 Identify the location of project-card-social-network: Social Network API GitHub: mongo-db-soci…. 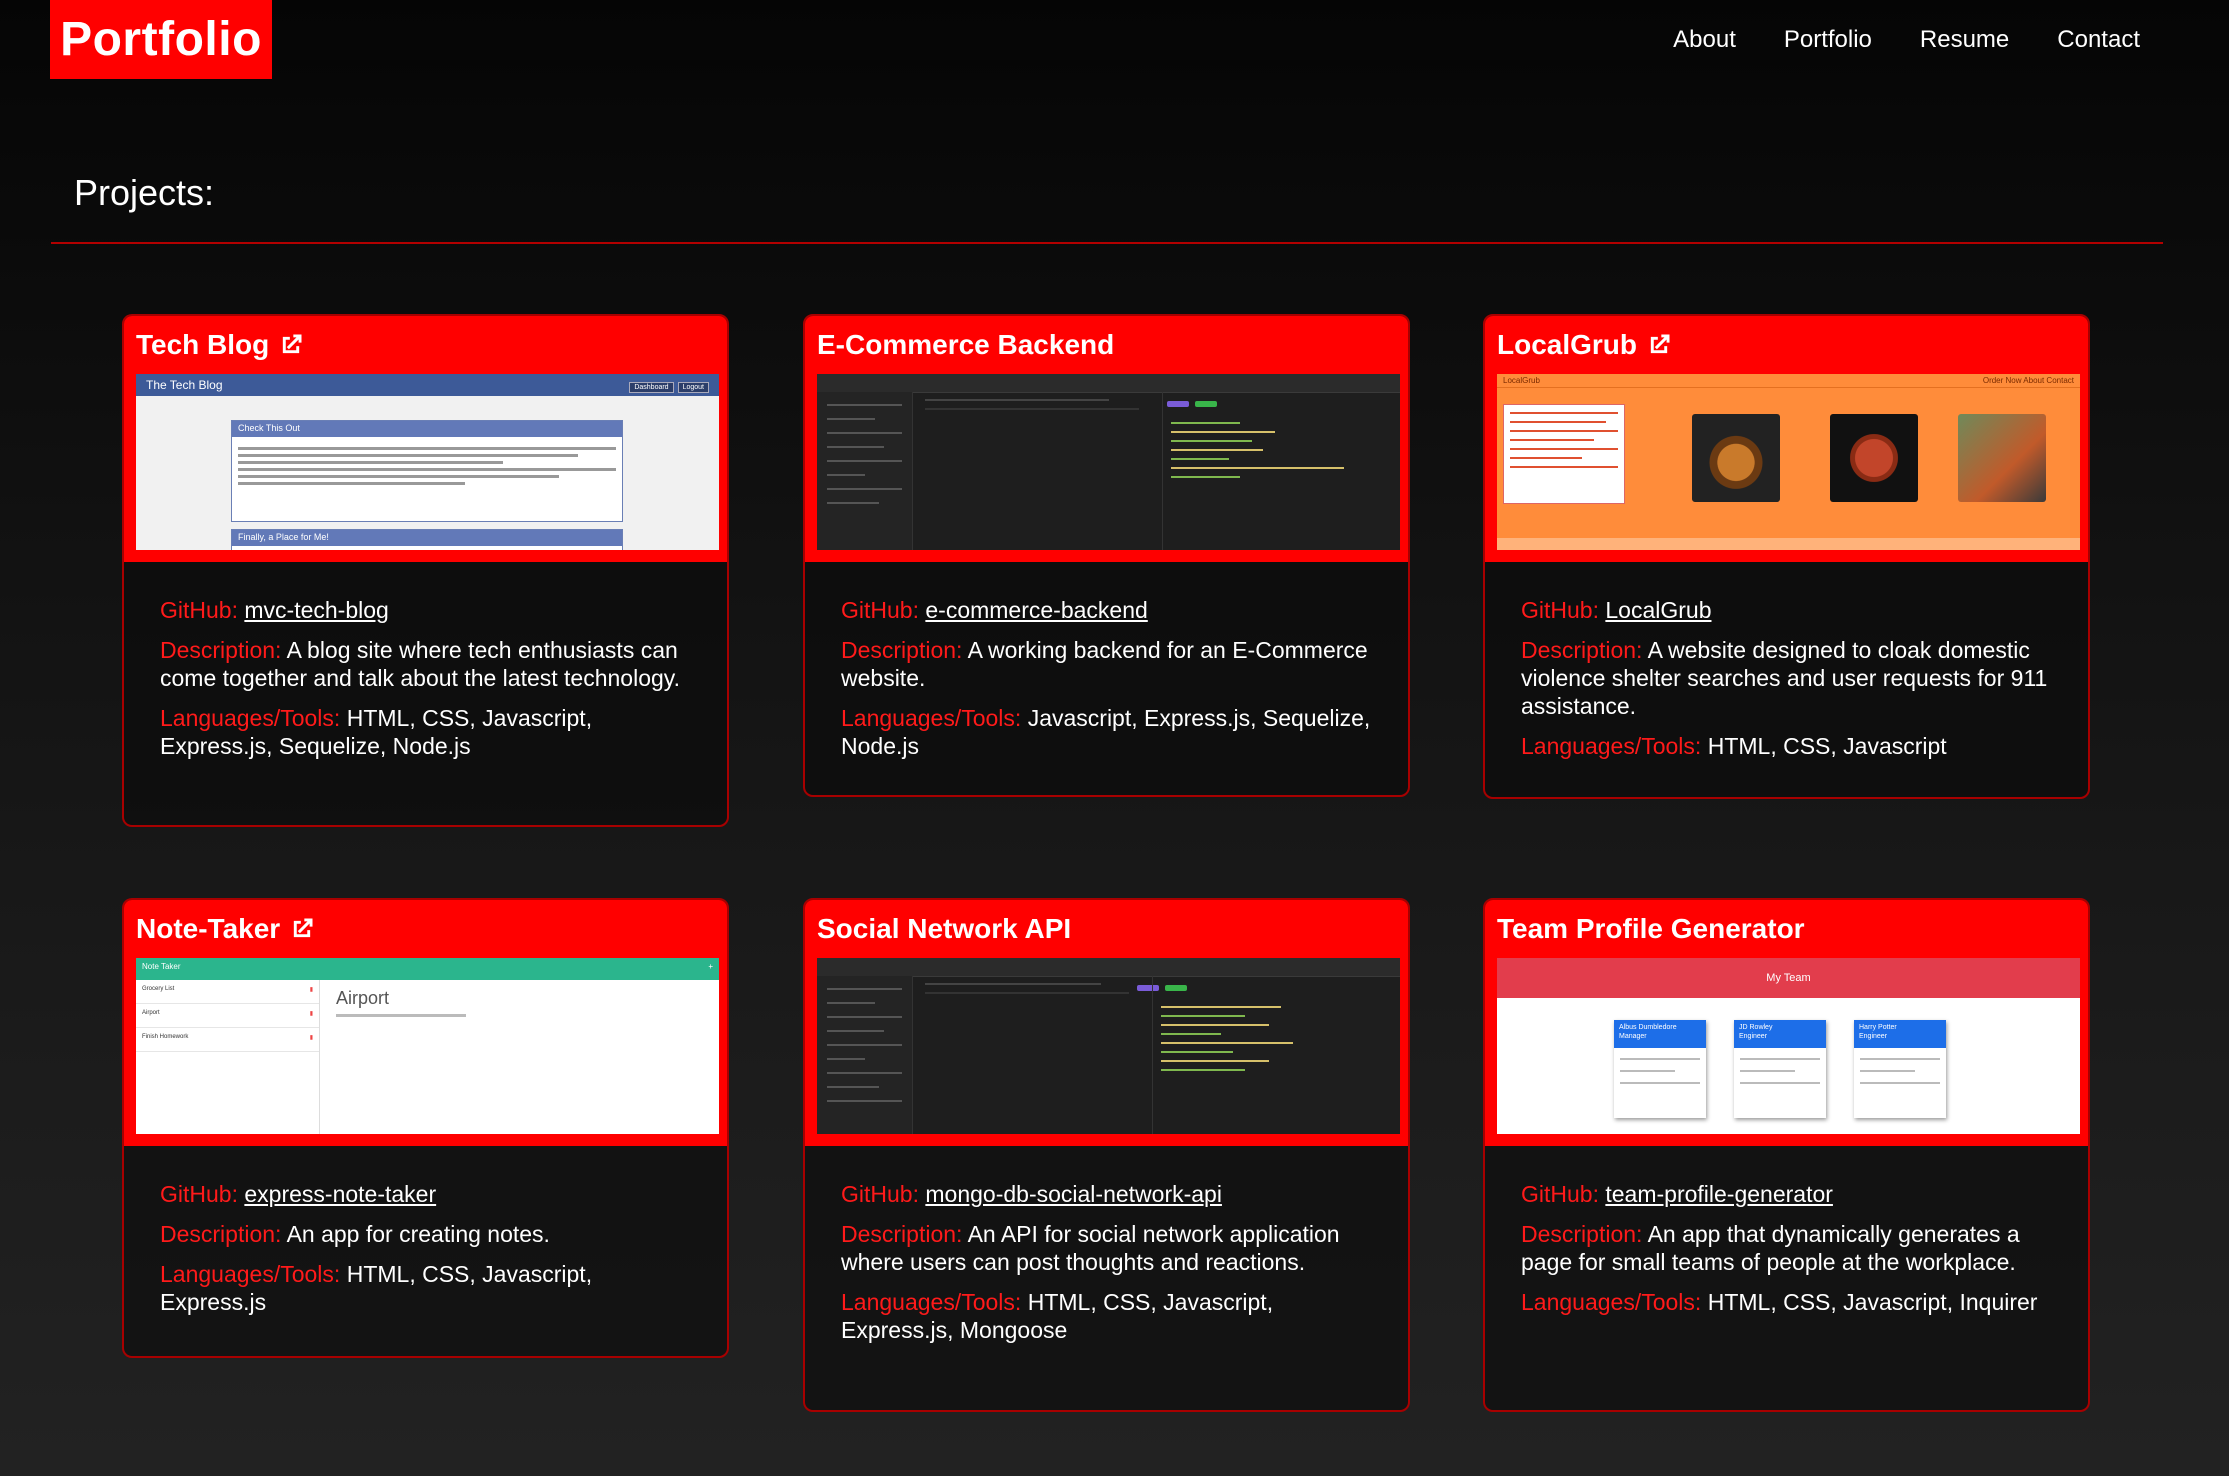
(1106, 1155).